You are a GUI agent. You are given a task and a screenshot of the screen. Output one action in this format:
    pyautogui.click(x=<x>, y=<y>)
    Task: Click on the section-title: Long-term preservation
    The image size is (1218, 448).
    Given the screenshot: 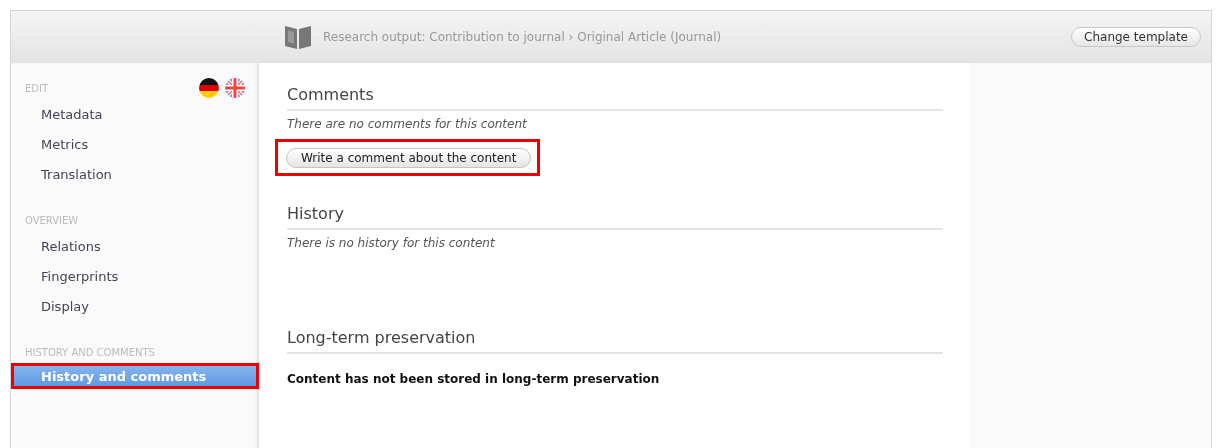 What is the action you would take?
    pyautogui.click(x=615, y=341)
    